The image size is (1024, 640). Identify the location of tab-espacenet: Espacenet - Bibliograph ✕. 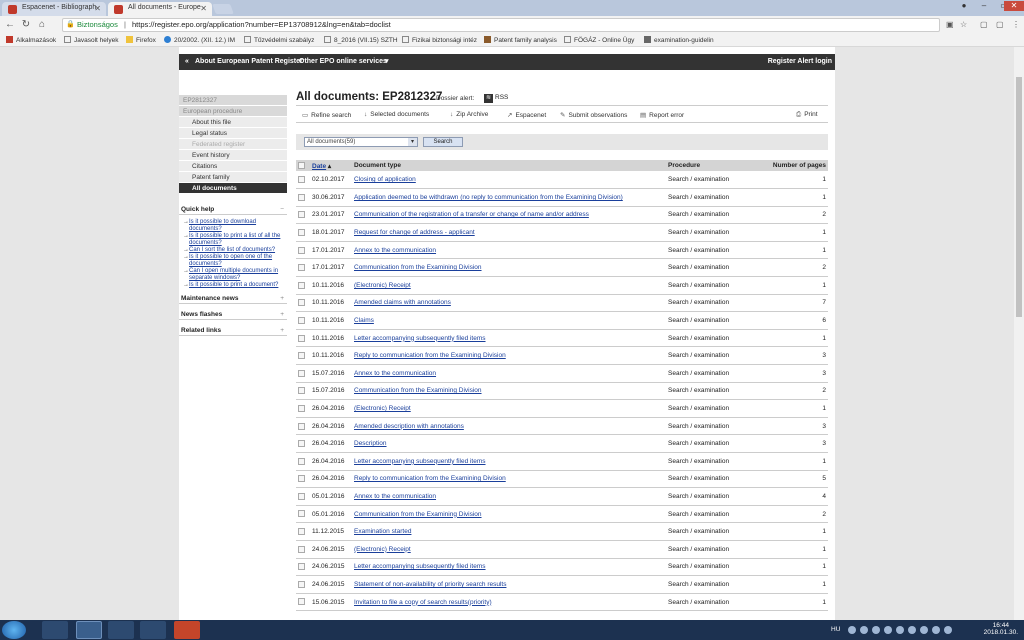
(54, 9).